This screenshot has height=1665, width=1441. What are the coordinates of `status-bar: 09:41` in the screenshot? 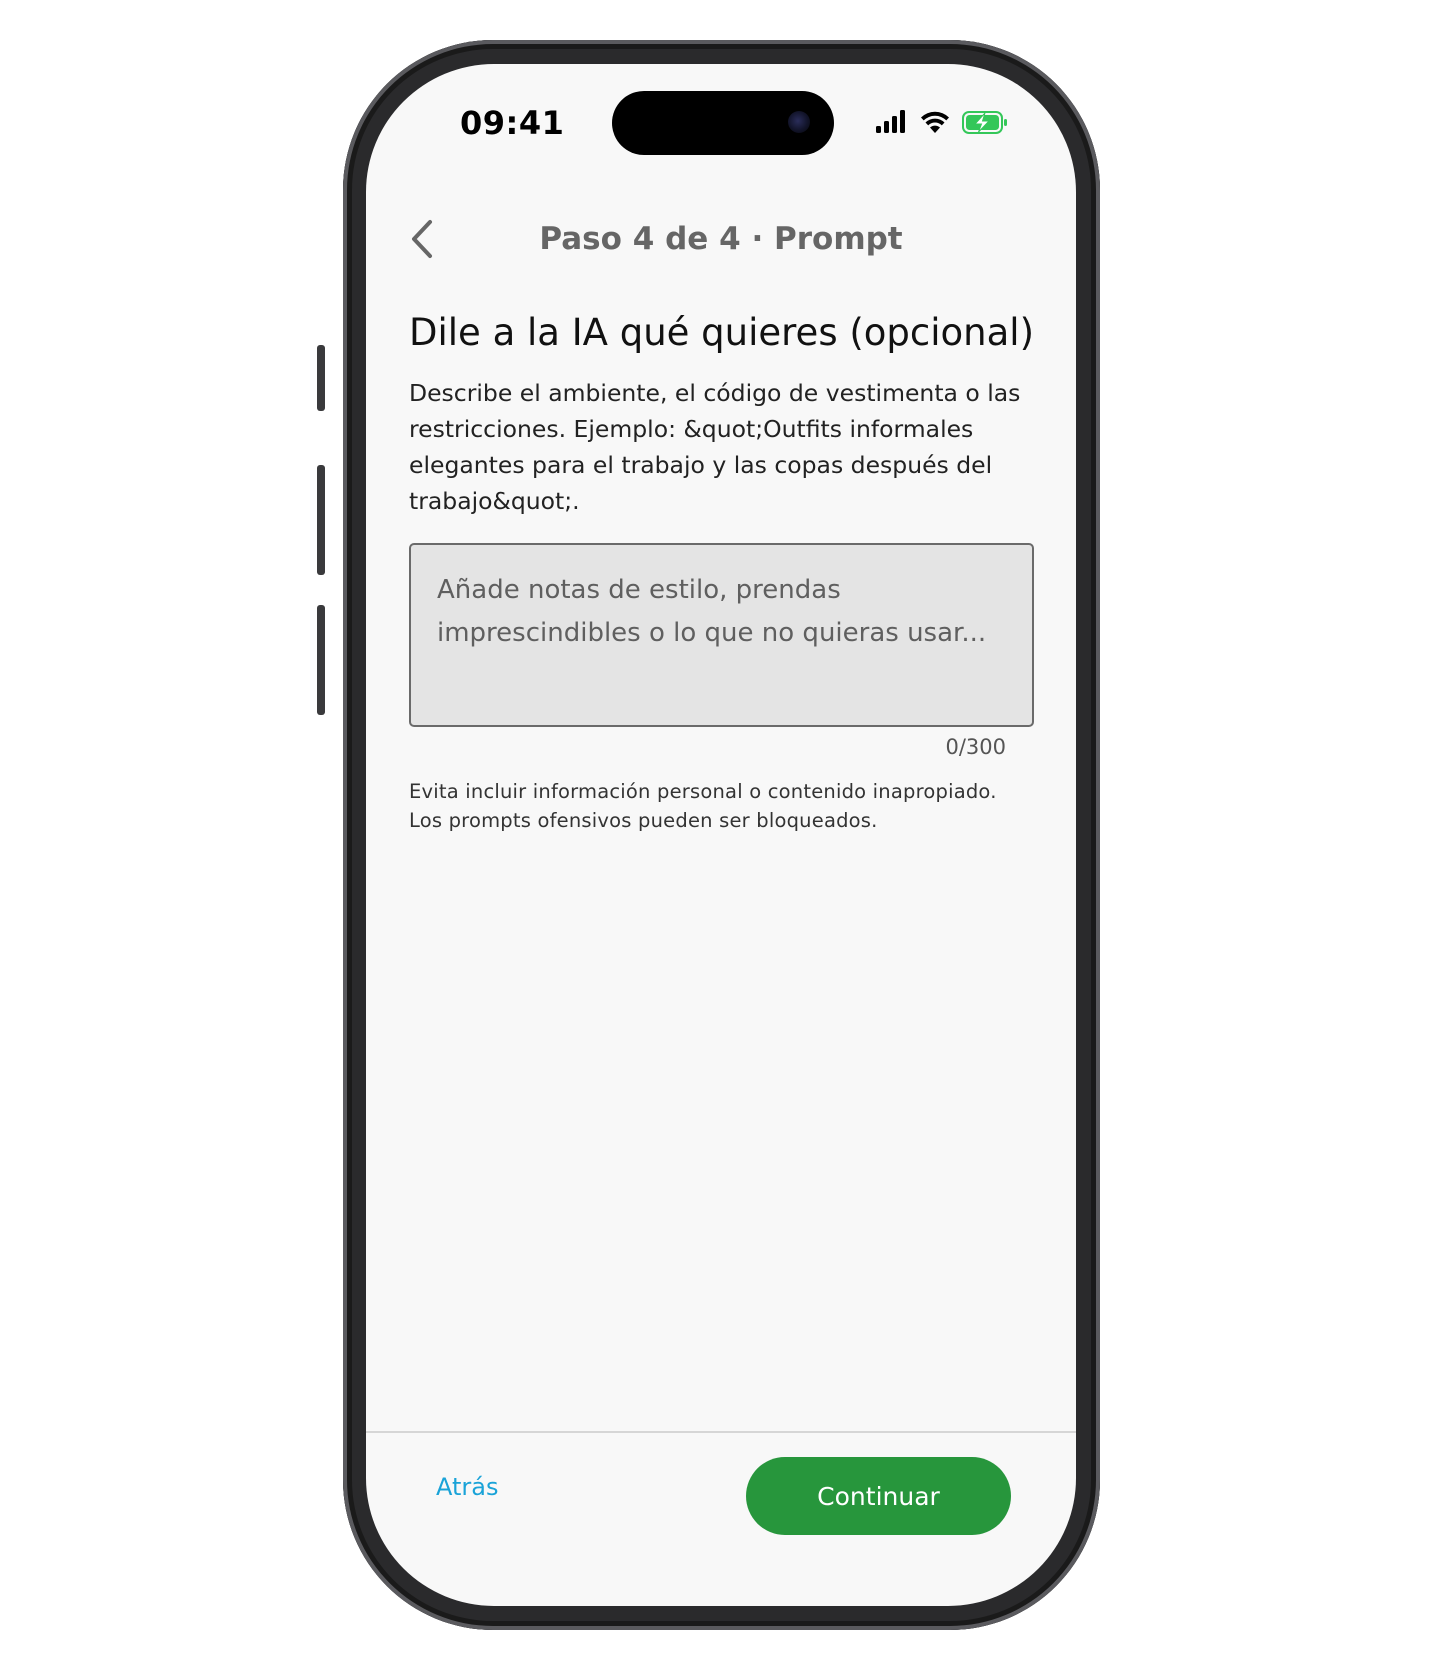 It's located at (721, 124).